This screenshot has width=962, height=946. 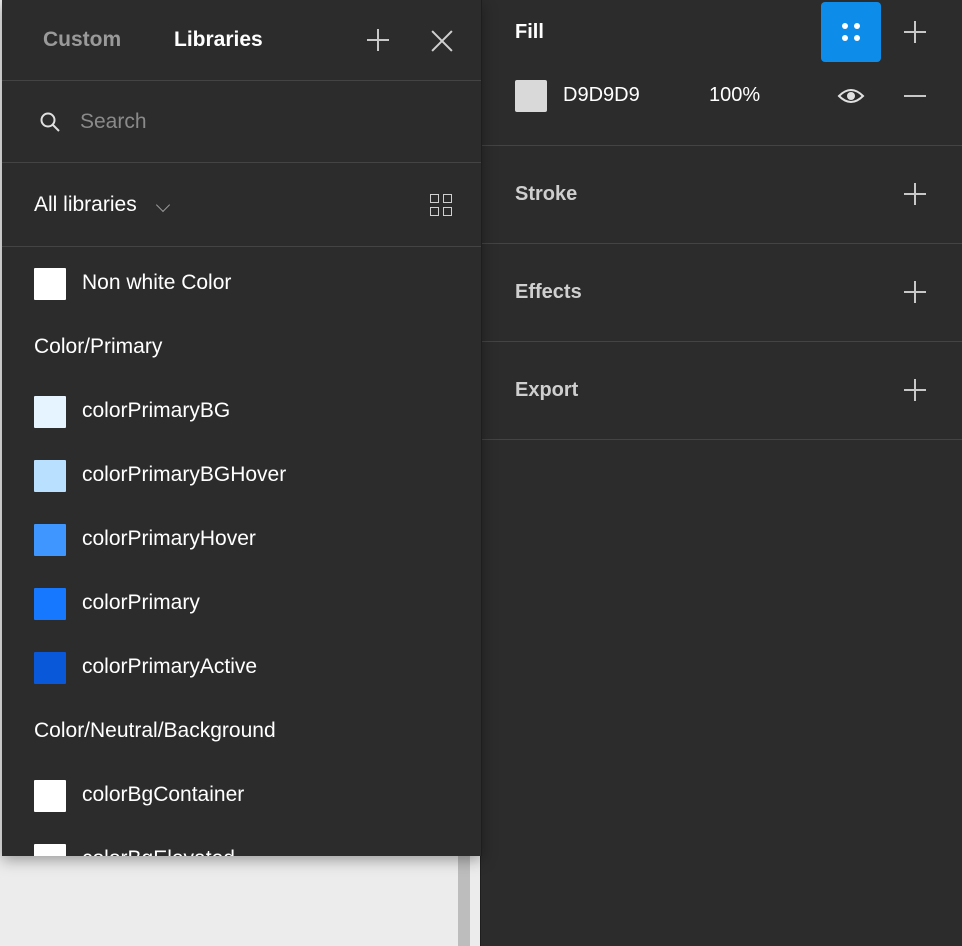 I want to click on canvas-scrollbar, so click(x=464, y=898).